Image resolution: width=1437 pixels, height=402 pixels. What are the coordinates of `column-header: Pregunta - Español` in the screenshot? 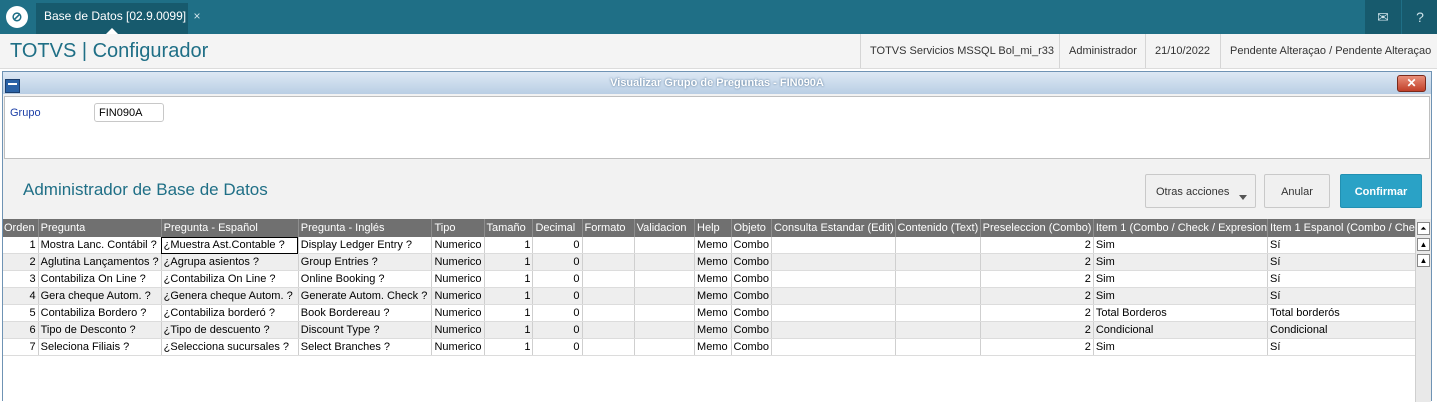 It's located at (230, 228).